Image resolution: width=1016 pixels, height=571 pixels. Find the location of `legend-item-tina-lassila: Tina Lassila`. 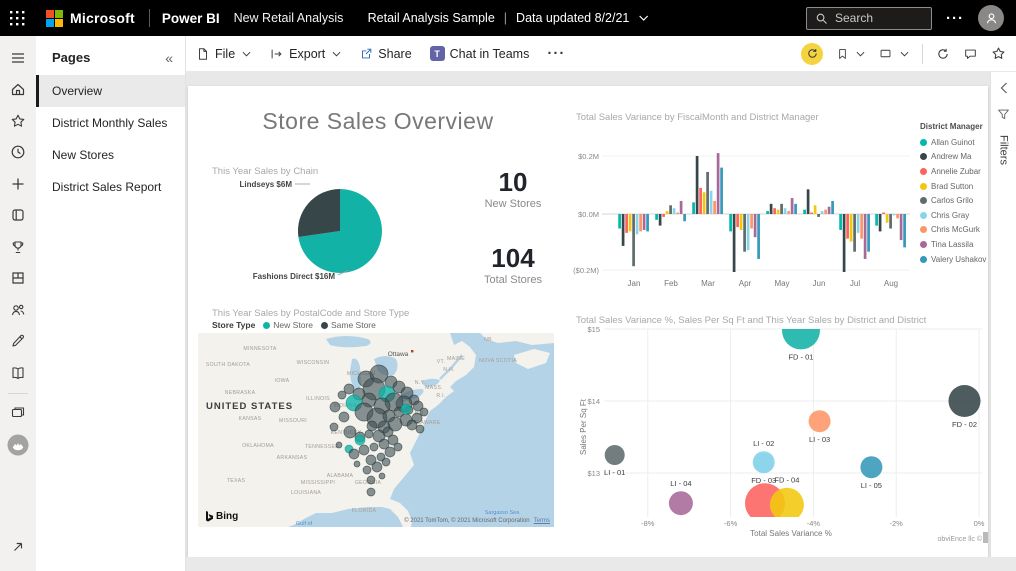

legend-item-tina-lassila: Tina Lassila is located at coordinates (957, 244).